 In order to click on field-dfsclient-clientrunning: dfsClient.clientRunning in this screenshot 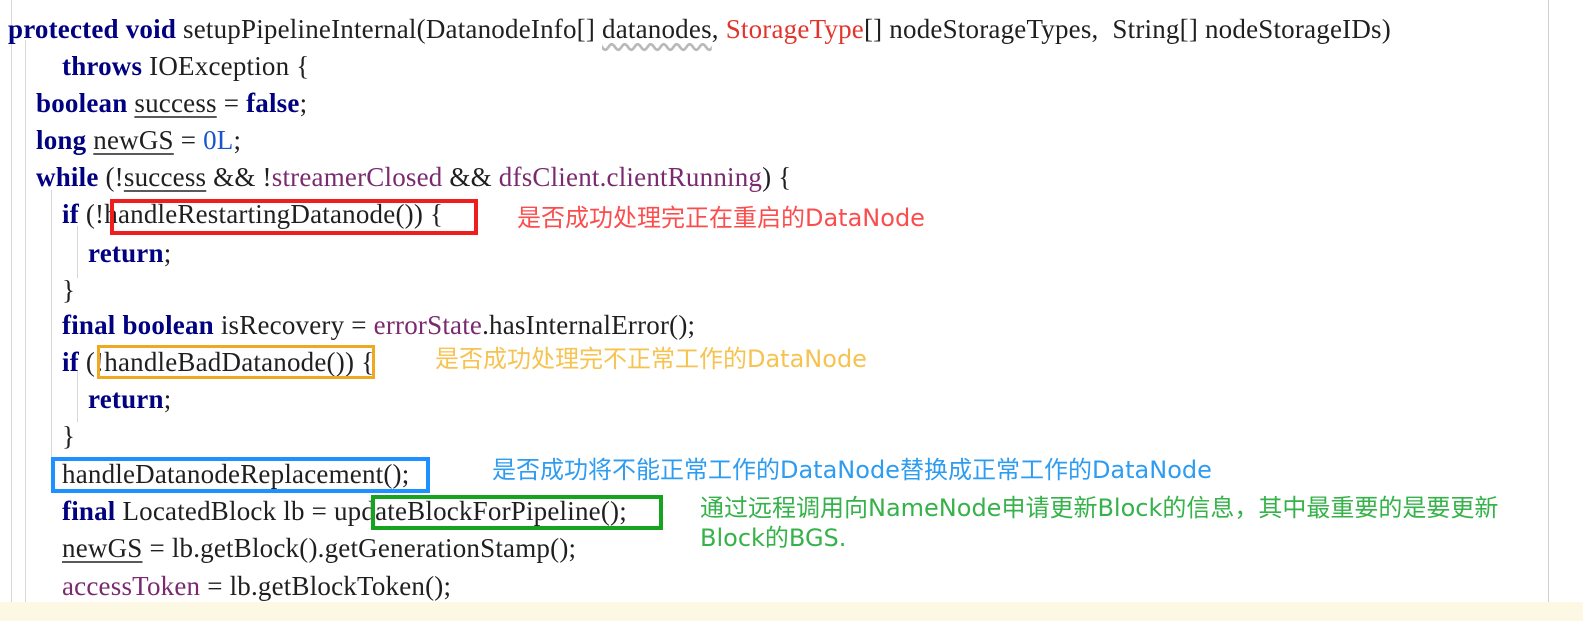, I will do `click(630, 177)`.